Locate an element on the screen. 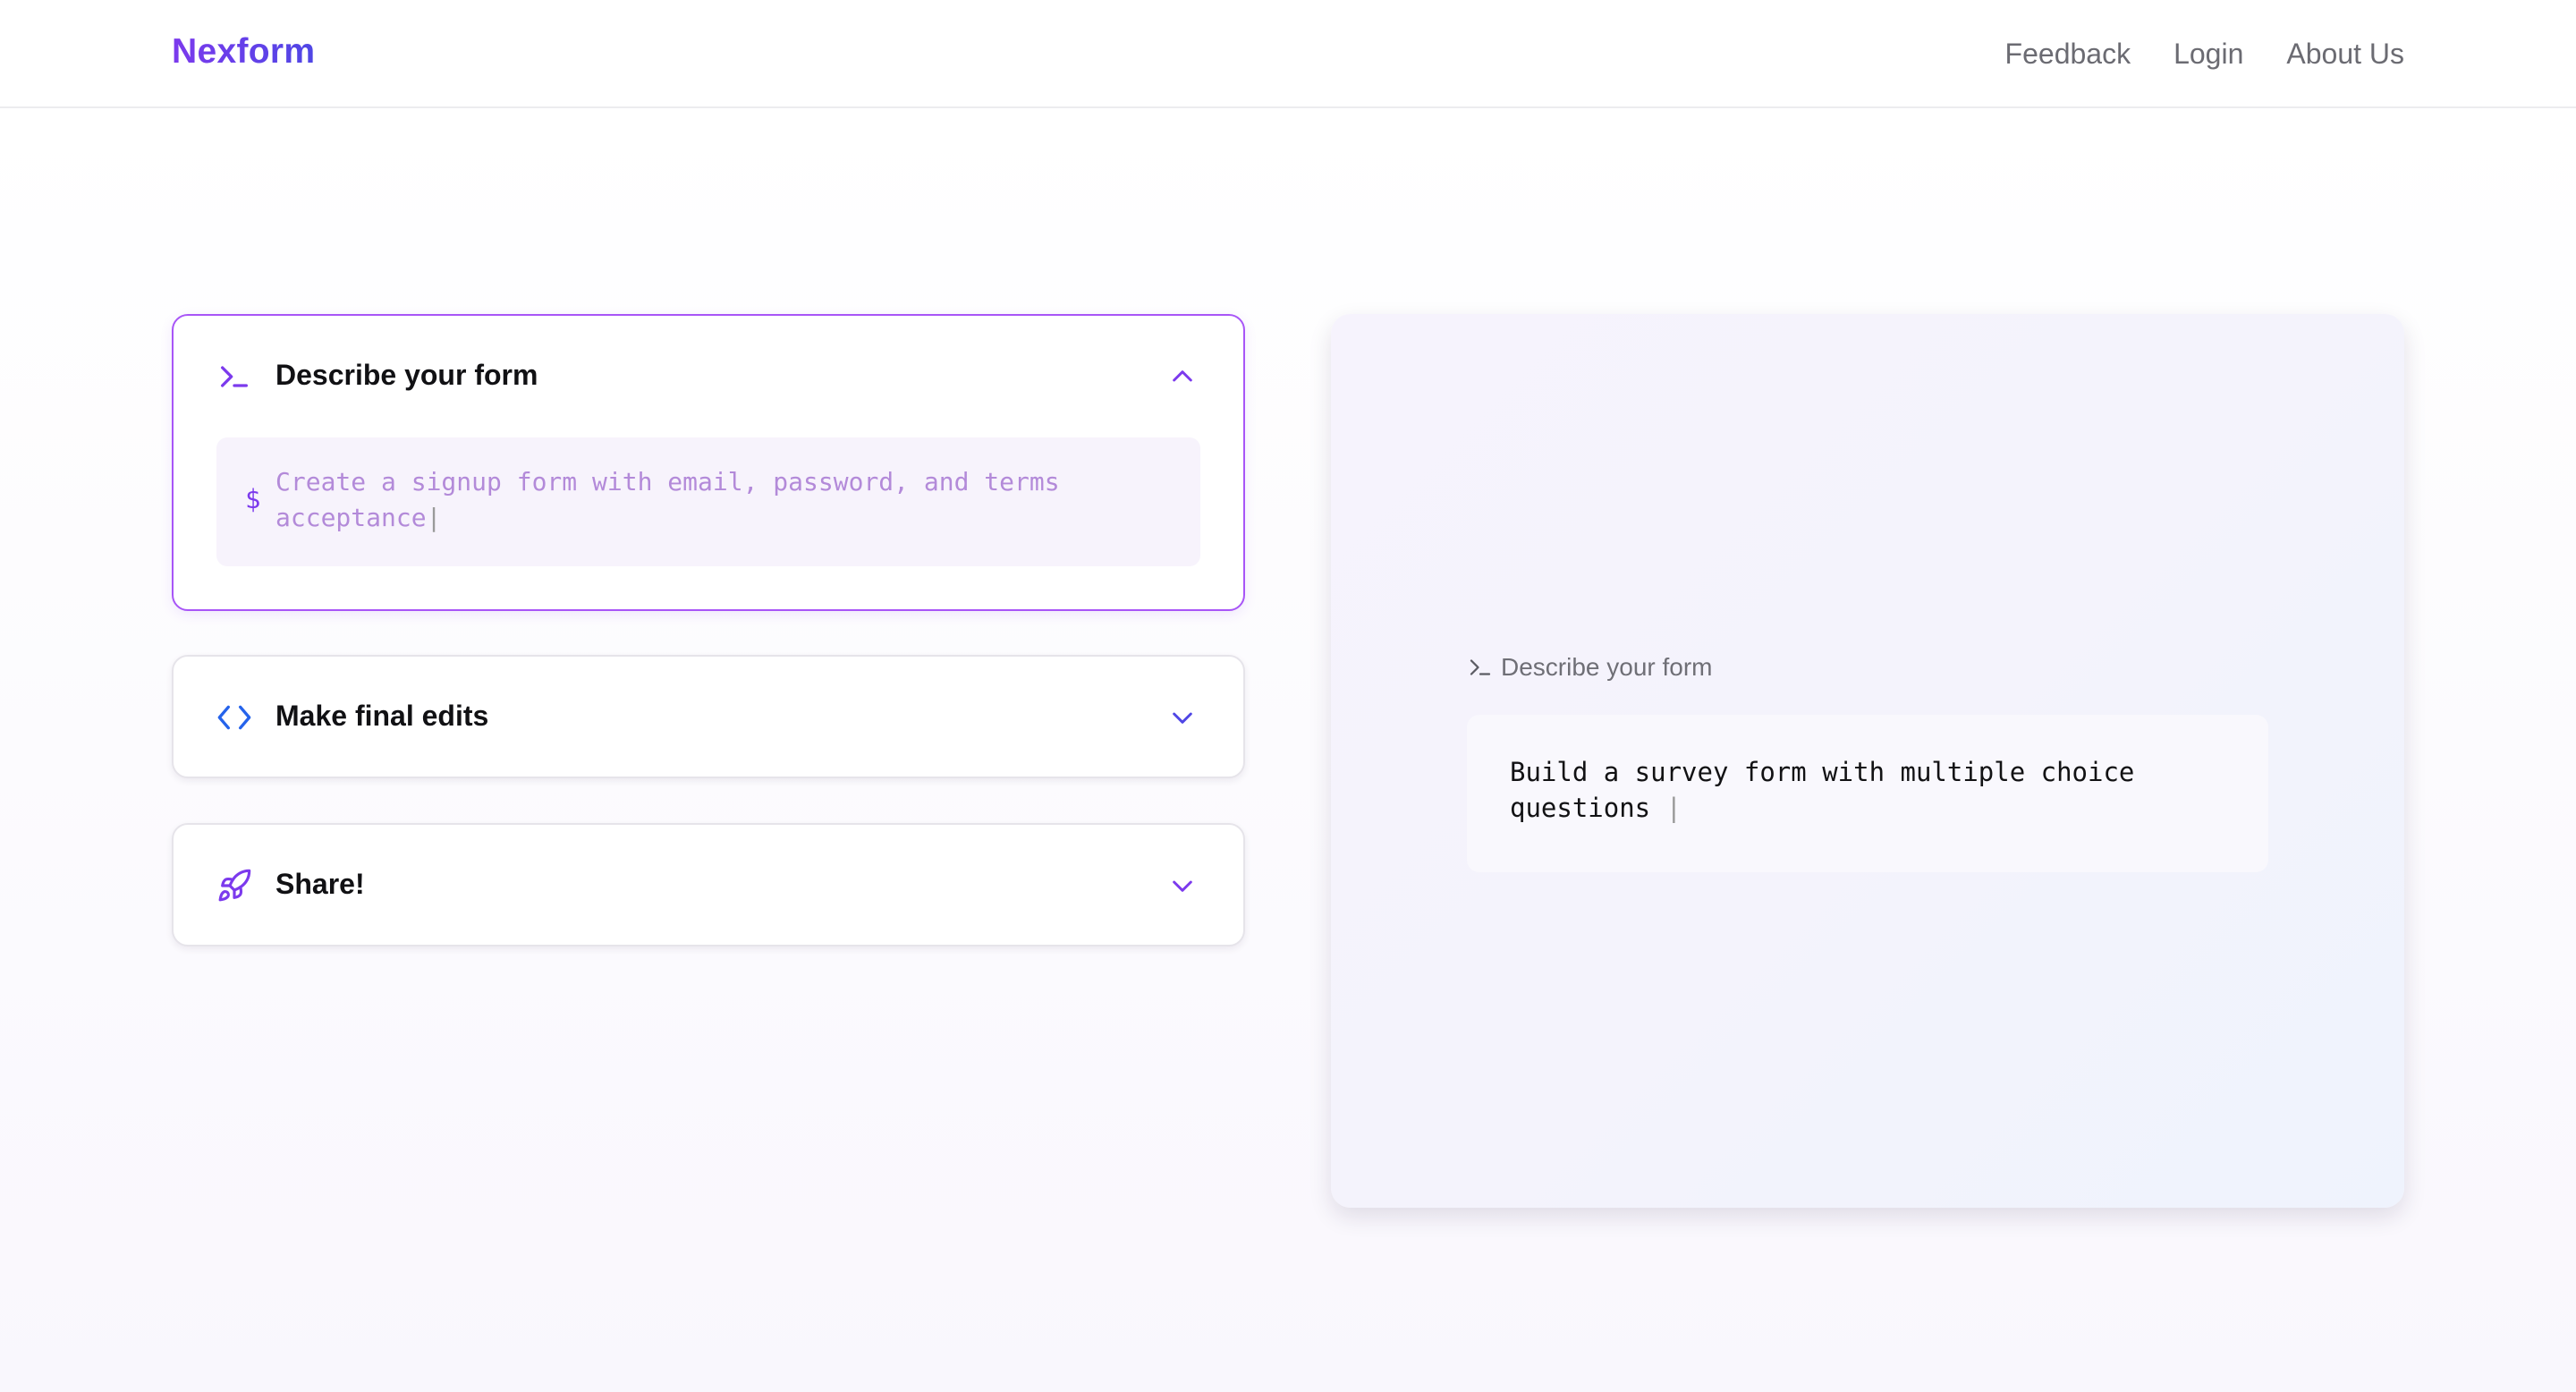 This screenshot has width=2576, height=1392. nav-link-about-us: About Us is located at coordinates (2345, 53).